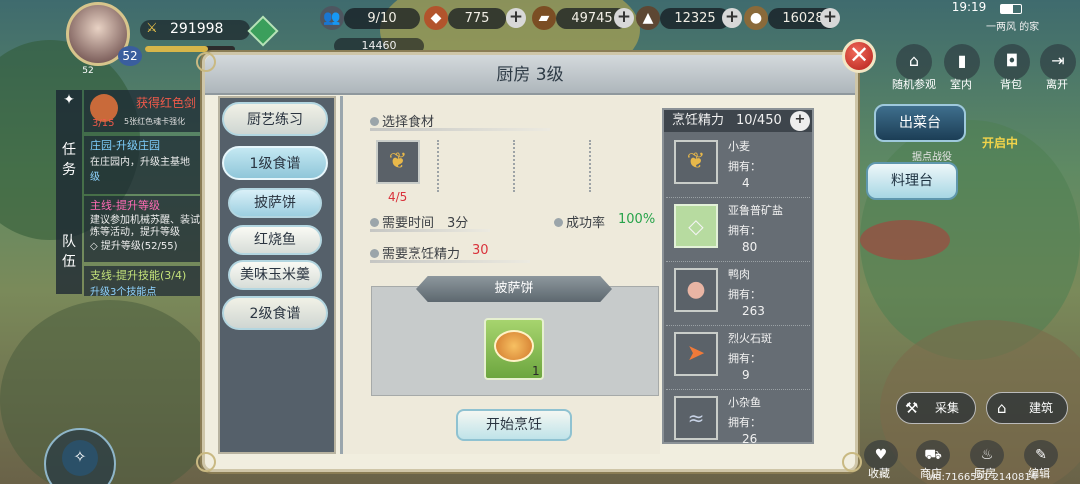 Image resolution: width=1080 pixels, height=484 pixels. I want to click on quest-extra: ◇ 提升等级(52/55), so click(134, 246).